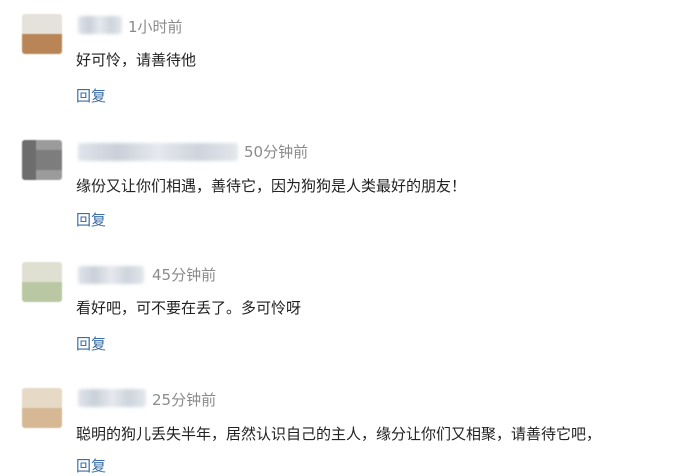  What do you see at coordinates (136, 60) in the screenshot?
I see `comment-text: 好可怜，请善待他` at bounding box center [136, 60].